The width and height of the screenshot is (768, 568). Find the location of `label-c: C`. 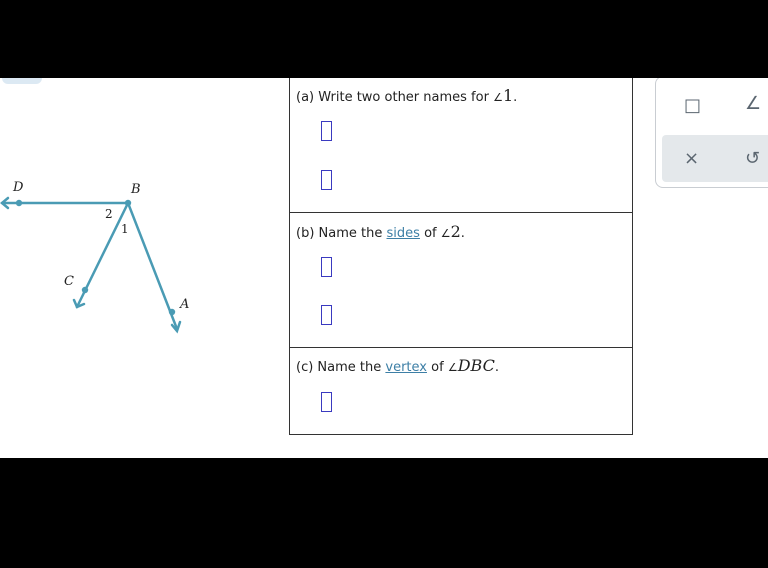

label-c: C is located at coordinates (69, 281).